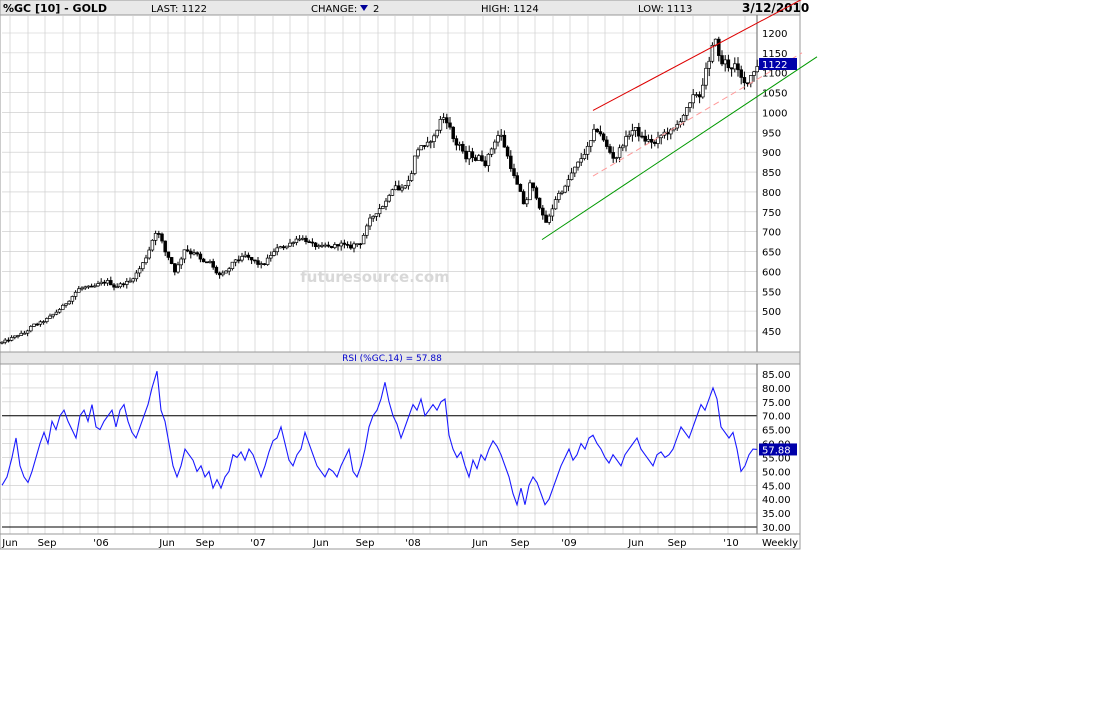  I want to click on price-tick-label: 600, so click(771, 272).